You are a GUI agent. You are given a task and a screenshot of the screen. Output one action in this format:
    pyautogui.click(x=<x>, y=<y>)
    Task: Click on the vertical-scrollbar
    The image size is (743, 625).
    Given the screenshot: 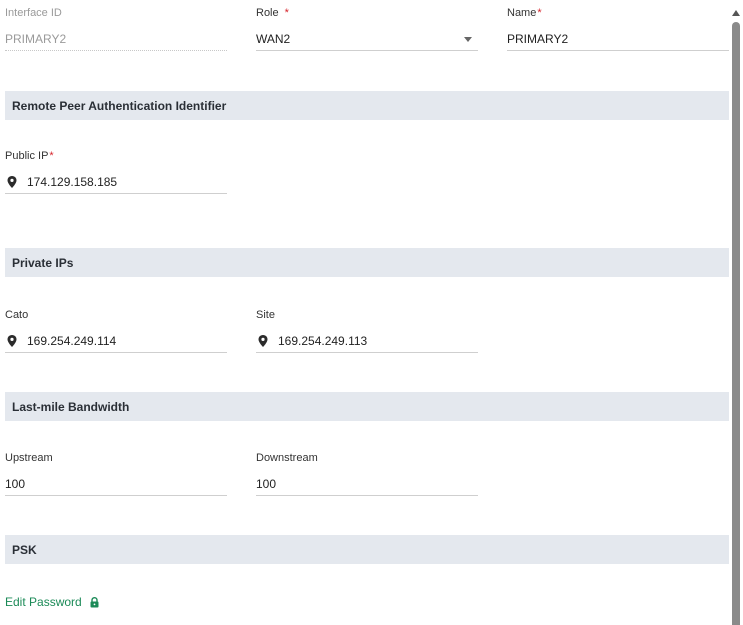 What is the action you would take?
    pyautogui.click(x=736, y=312)
    